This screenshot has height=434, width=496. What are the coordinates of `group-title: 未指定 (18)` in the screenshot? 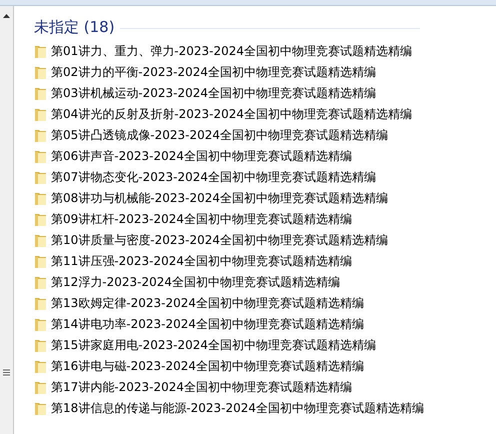 It's located at (74, 27).